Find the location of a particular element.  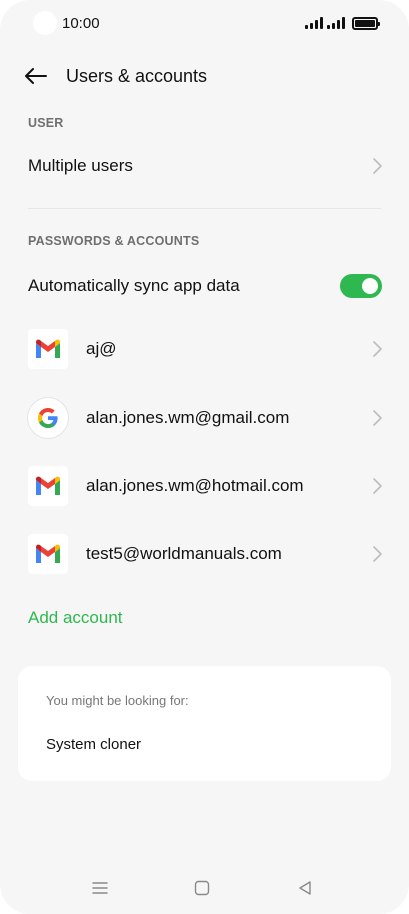

account-label: alan.jones.wm@gmail.com is located at coordinates (188, 417).